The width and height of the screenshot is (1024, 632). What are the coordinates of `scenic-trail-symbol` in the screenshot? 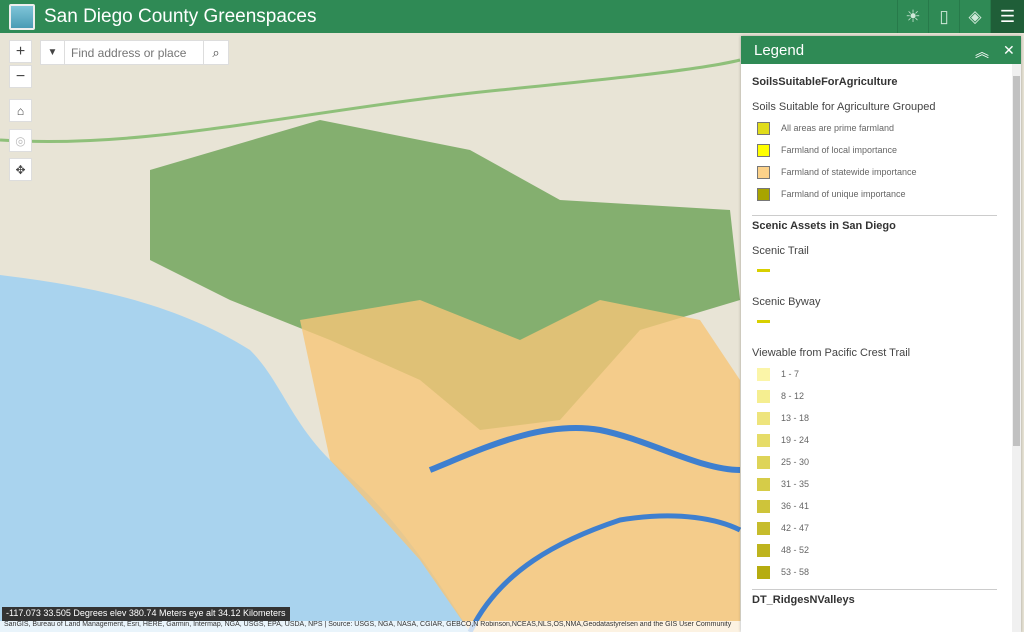 It's located at (763, 270).